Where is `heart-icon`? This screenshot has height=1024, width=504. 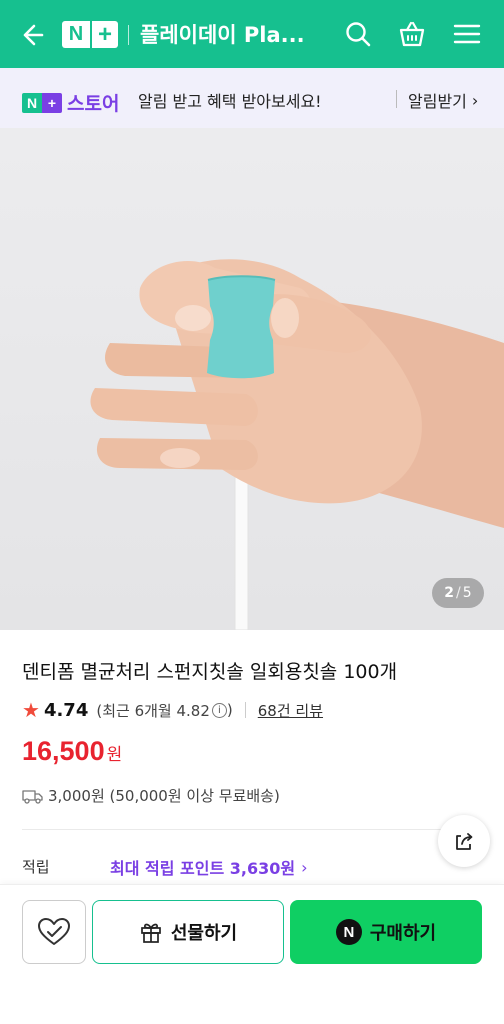 heart-icon is located at coordinates (54, 931).